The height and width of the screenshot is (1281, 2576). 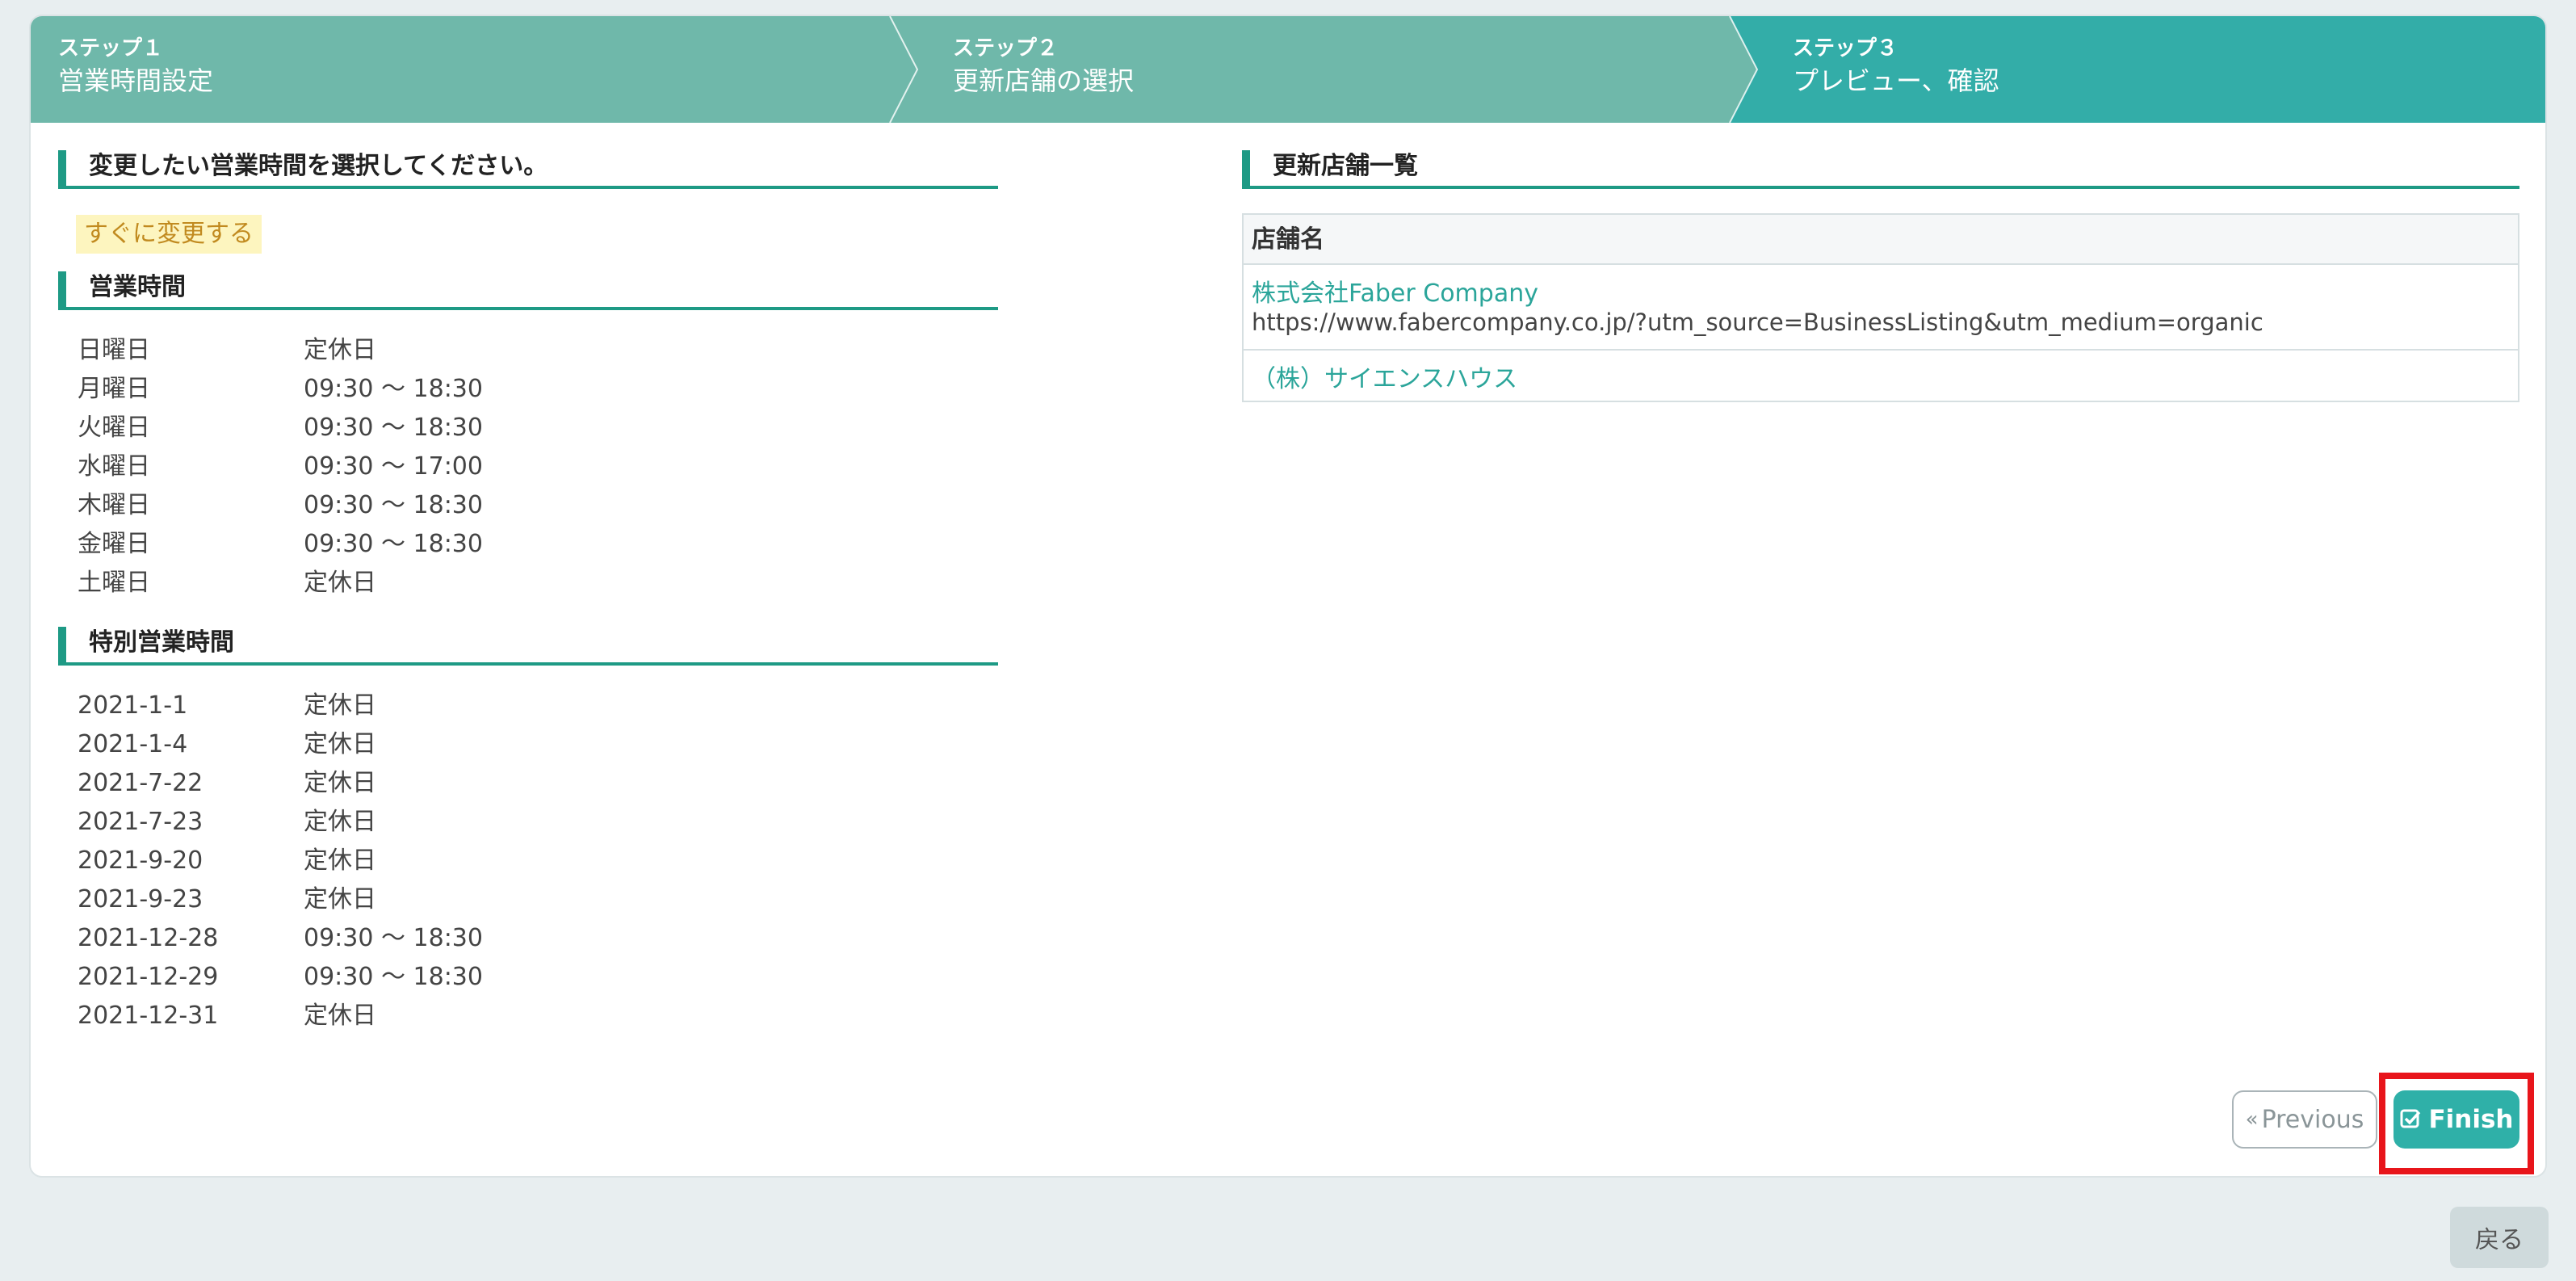 I want to click on step-2-number: ステップ２, so click(x=1006, y=49).